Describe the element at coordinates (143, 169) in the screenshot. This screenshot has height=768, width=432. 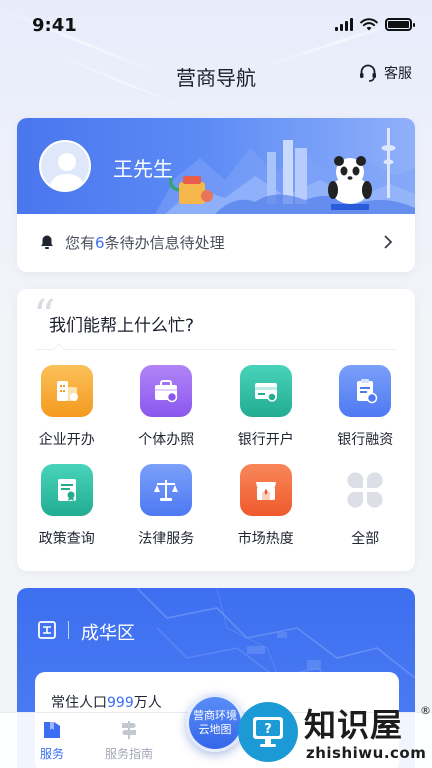
I see `user-name: 王先生` at that location.